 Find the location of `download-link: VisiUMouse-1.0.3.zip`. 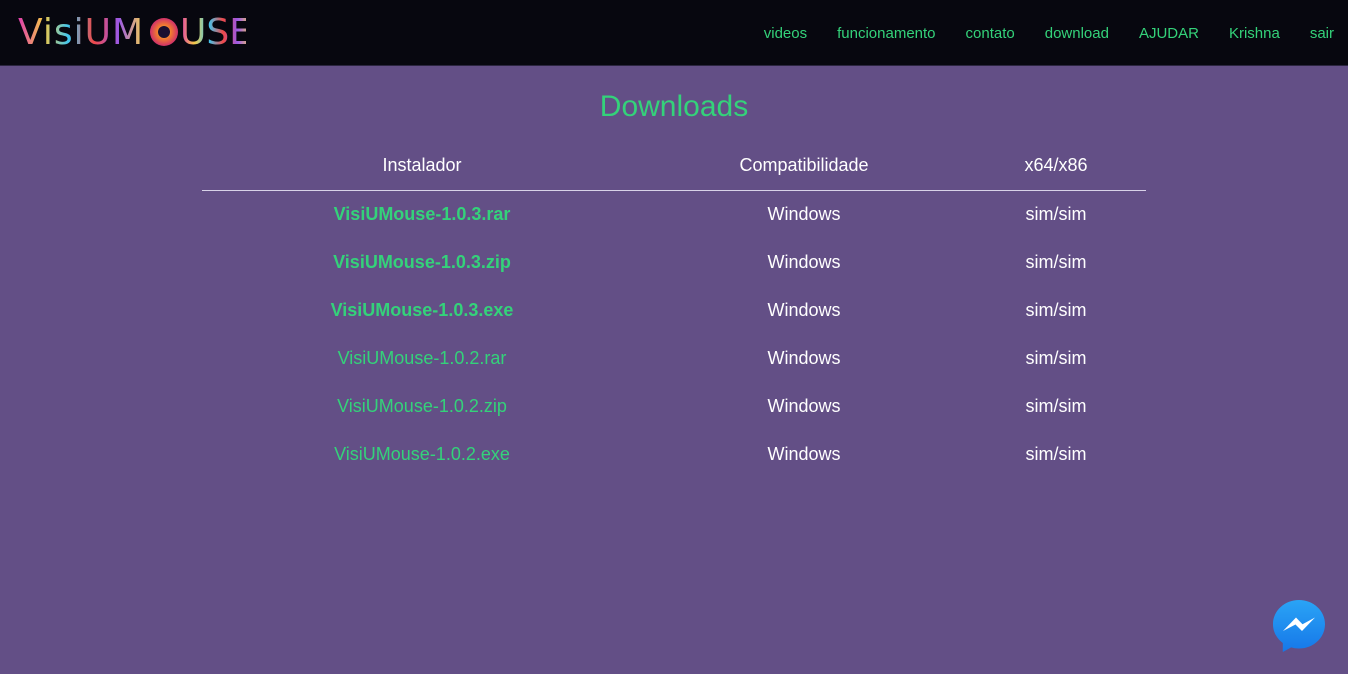

download-link: VisiUMouse-1.0.3.zip is located at coordinates (422, 262).